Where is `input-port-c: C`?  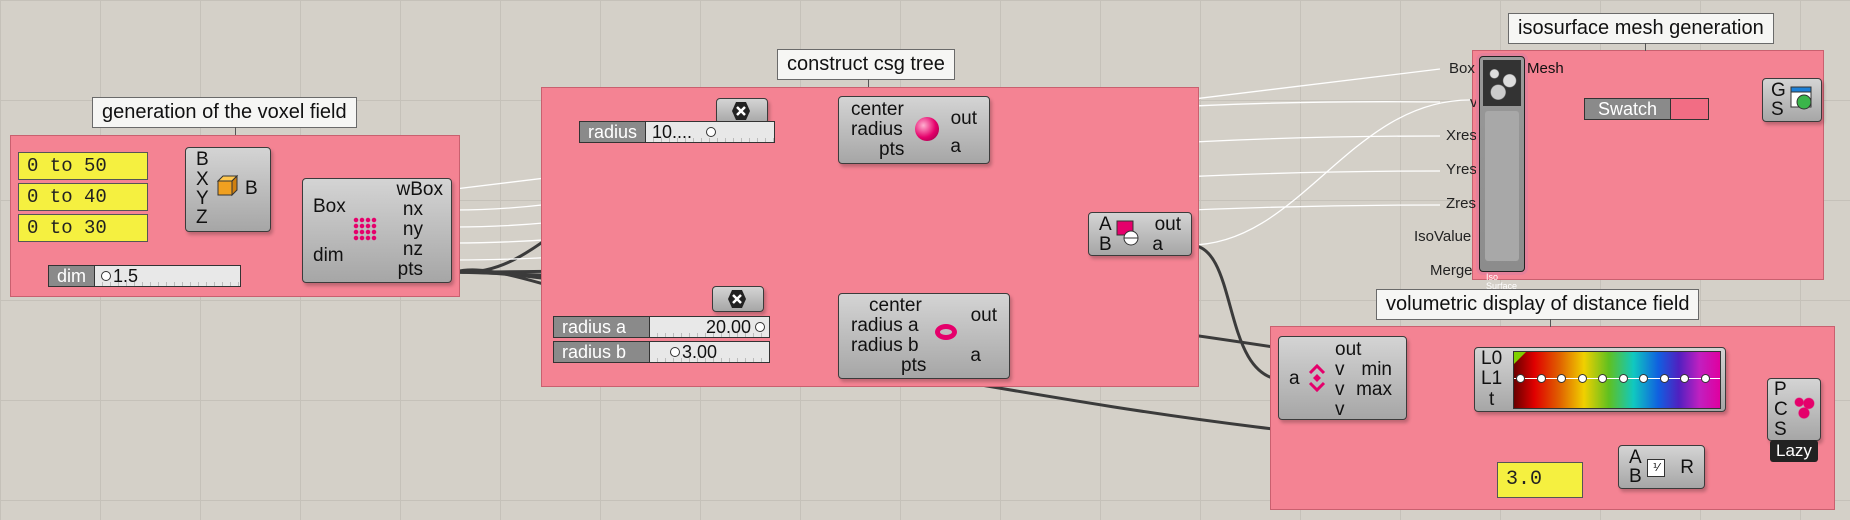
input-port-c: C is located at coordinates (1781, 409).